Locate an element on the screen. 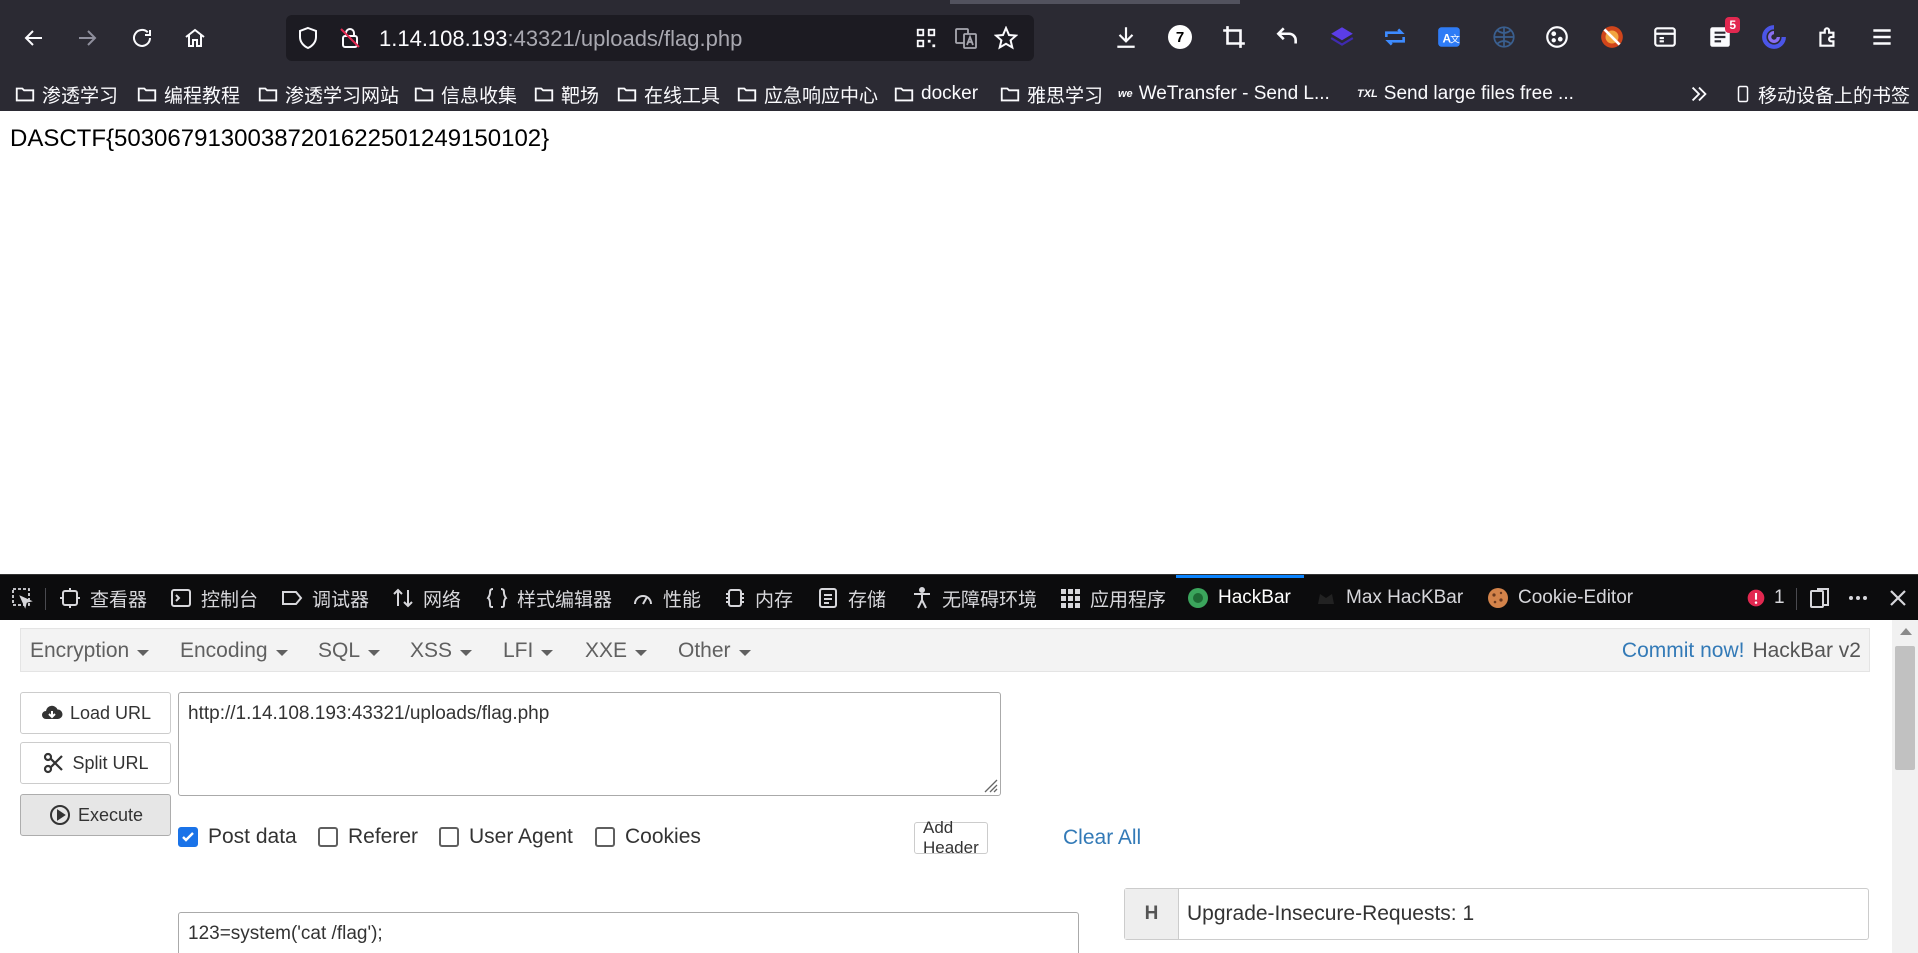 The height and width of the screenshot is (953, 1918). translate-icon is located at coordinates (966, 38).